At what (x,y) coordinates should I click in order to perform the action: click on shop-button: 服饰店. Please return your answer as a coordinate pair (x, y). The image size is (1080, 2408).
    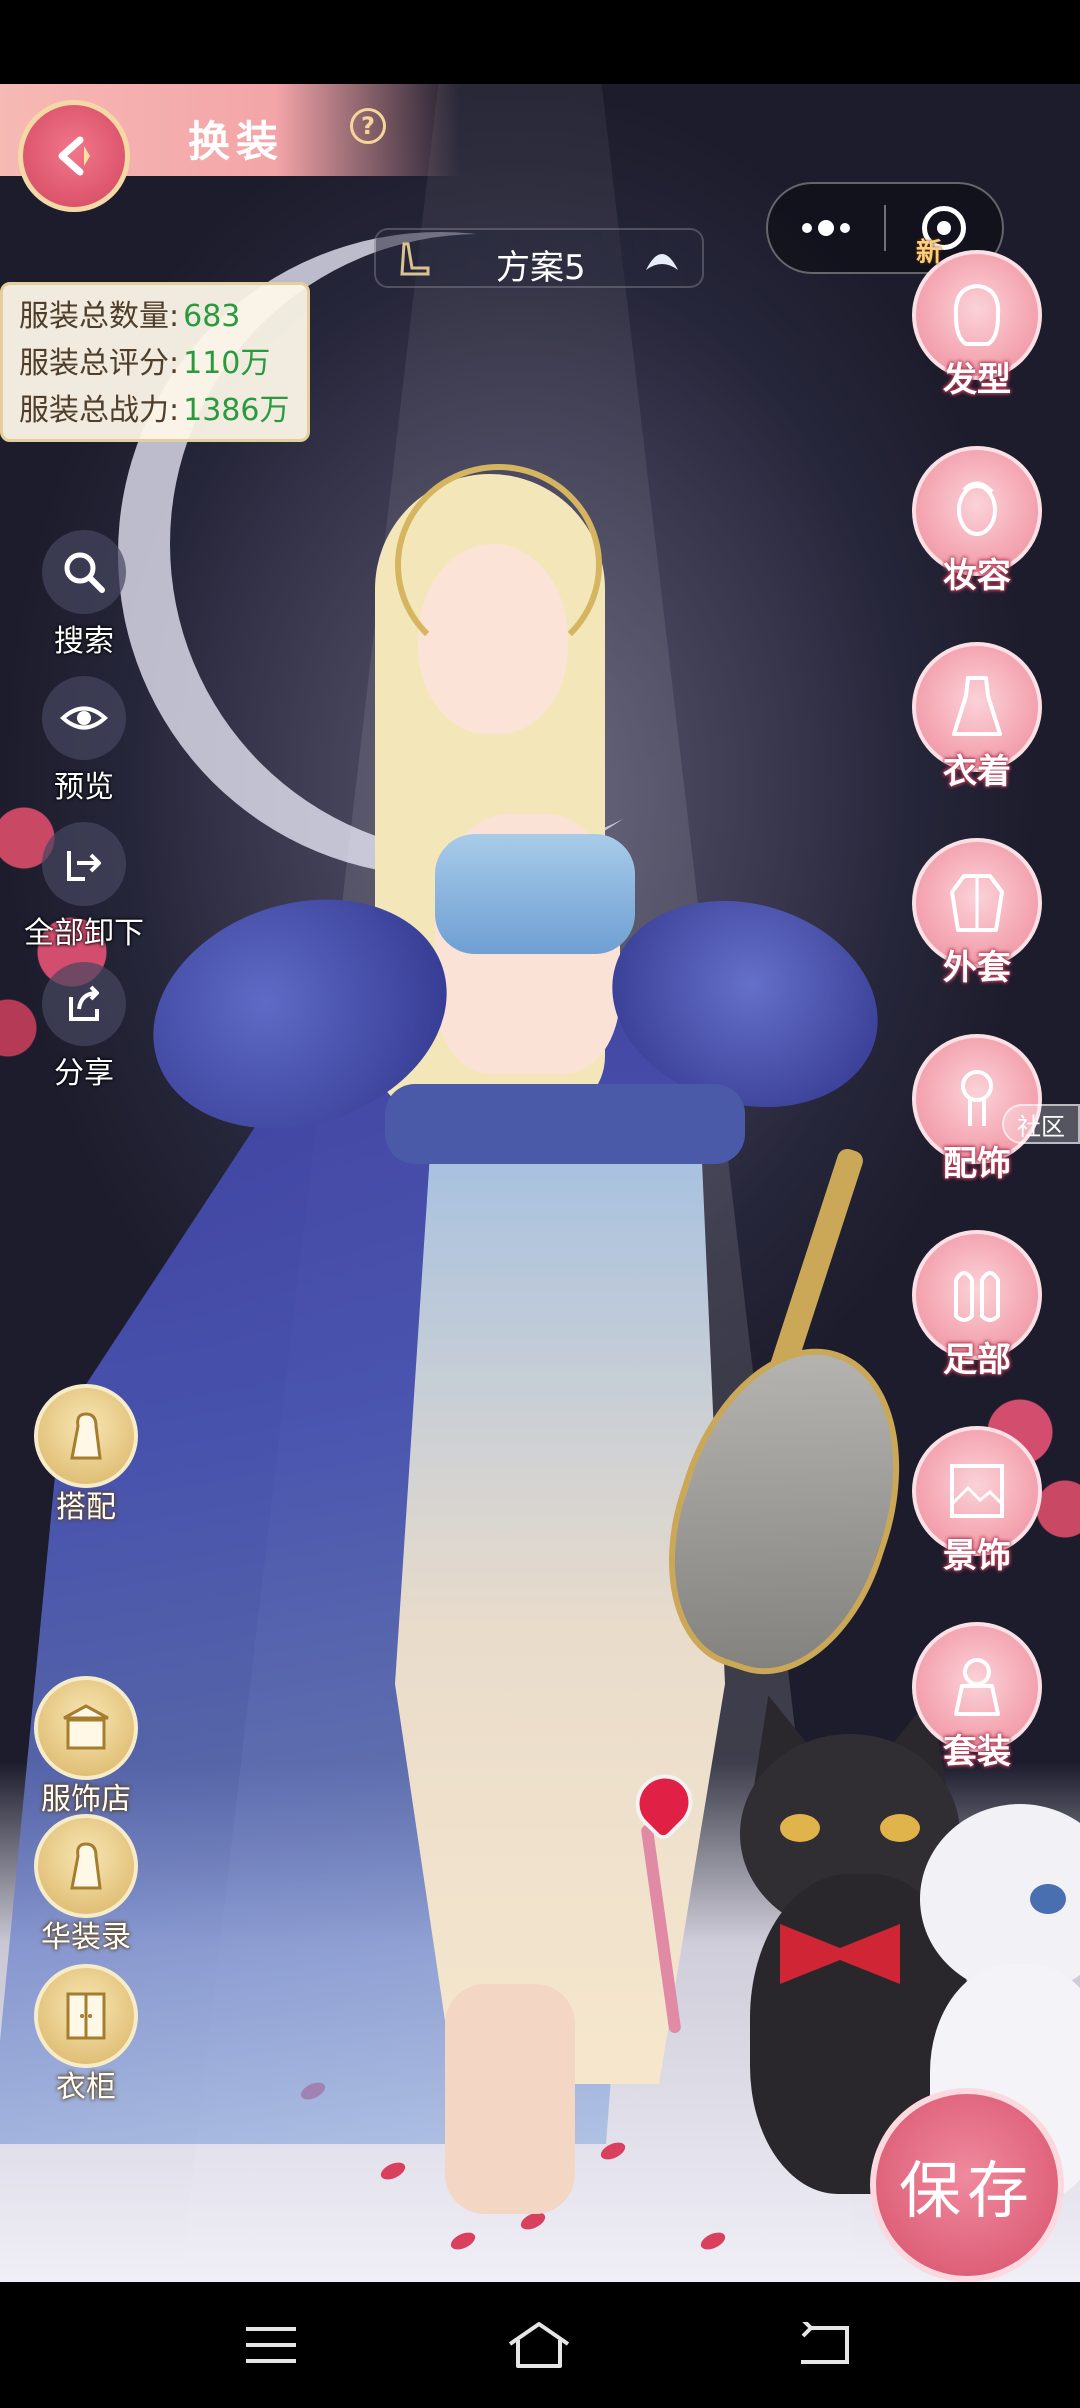
    Looking at the image, I should click on (86, 1747).